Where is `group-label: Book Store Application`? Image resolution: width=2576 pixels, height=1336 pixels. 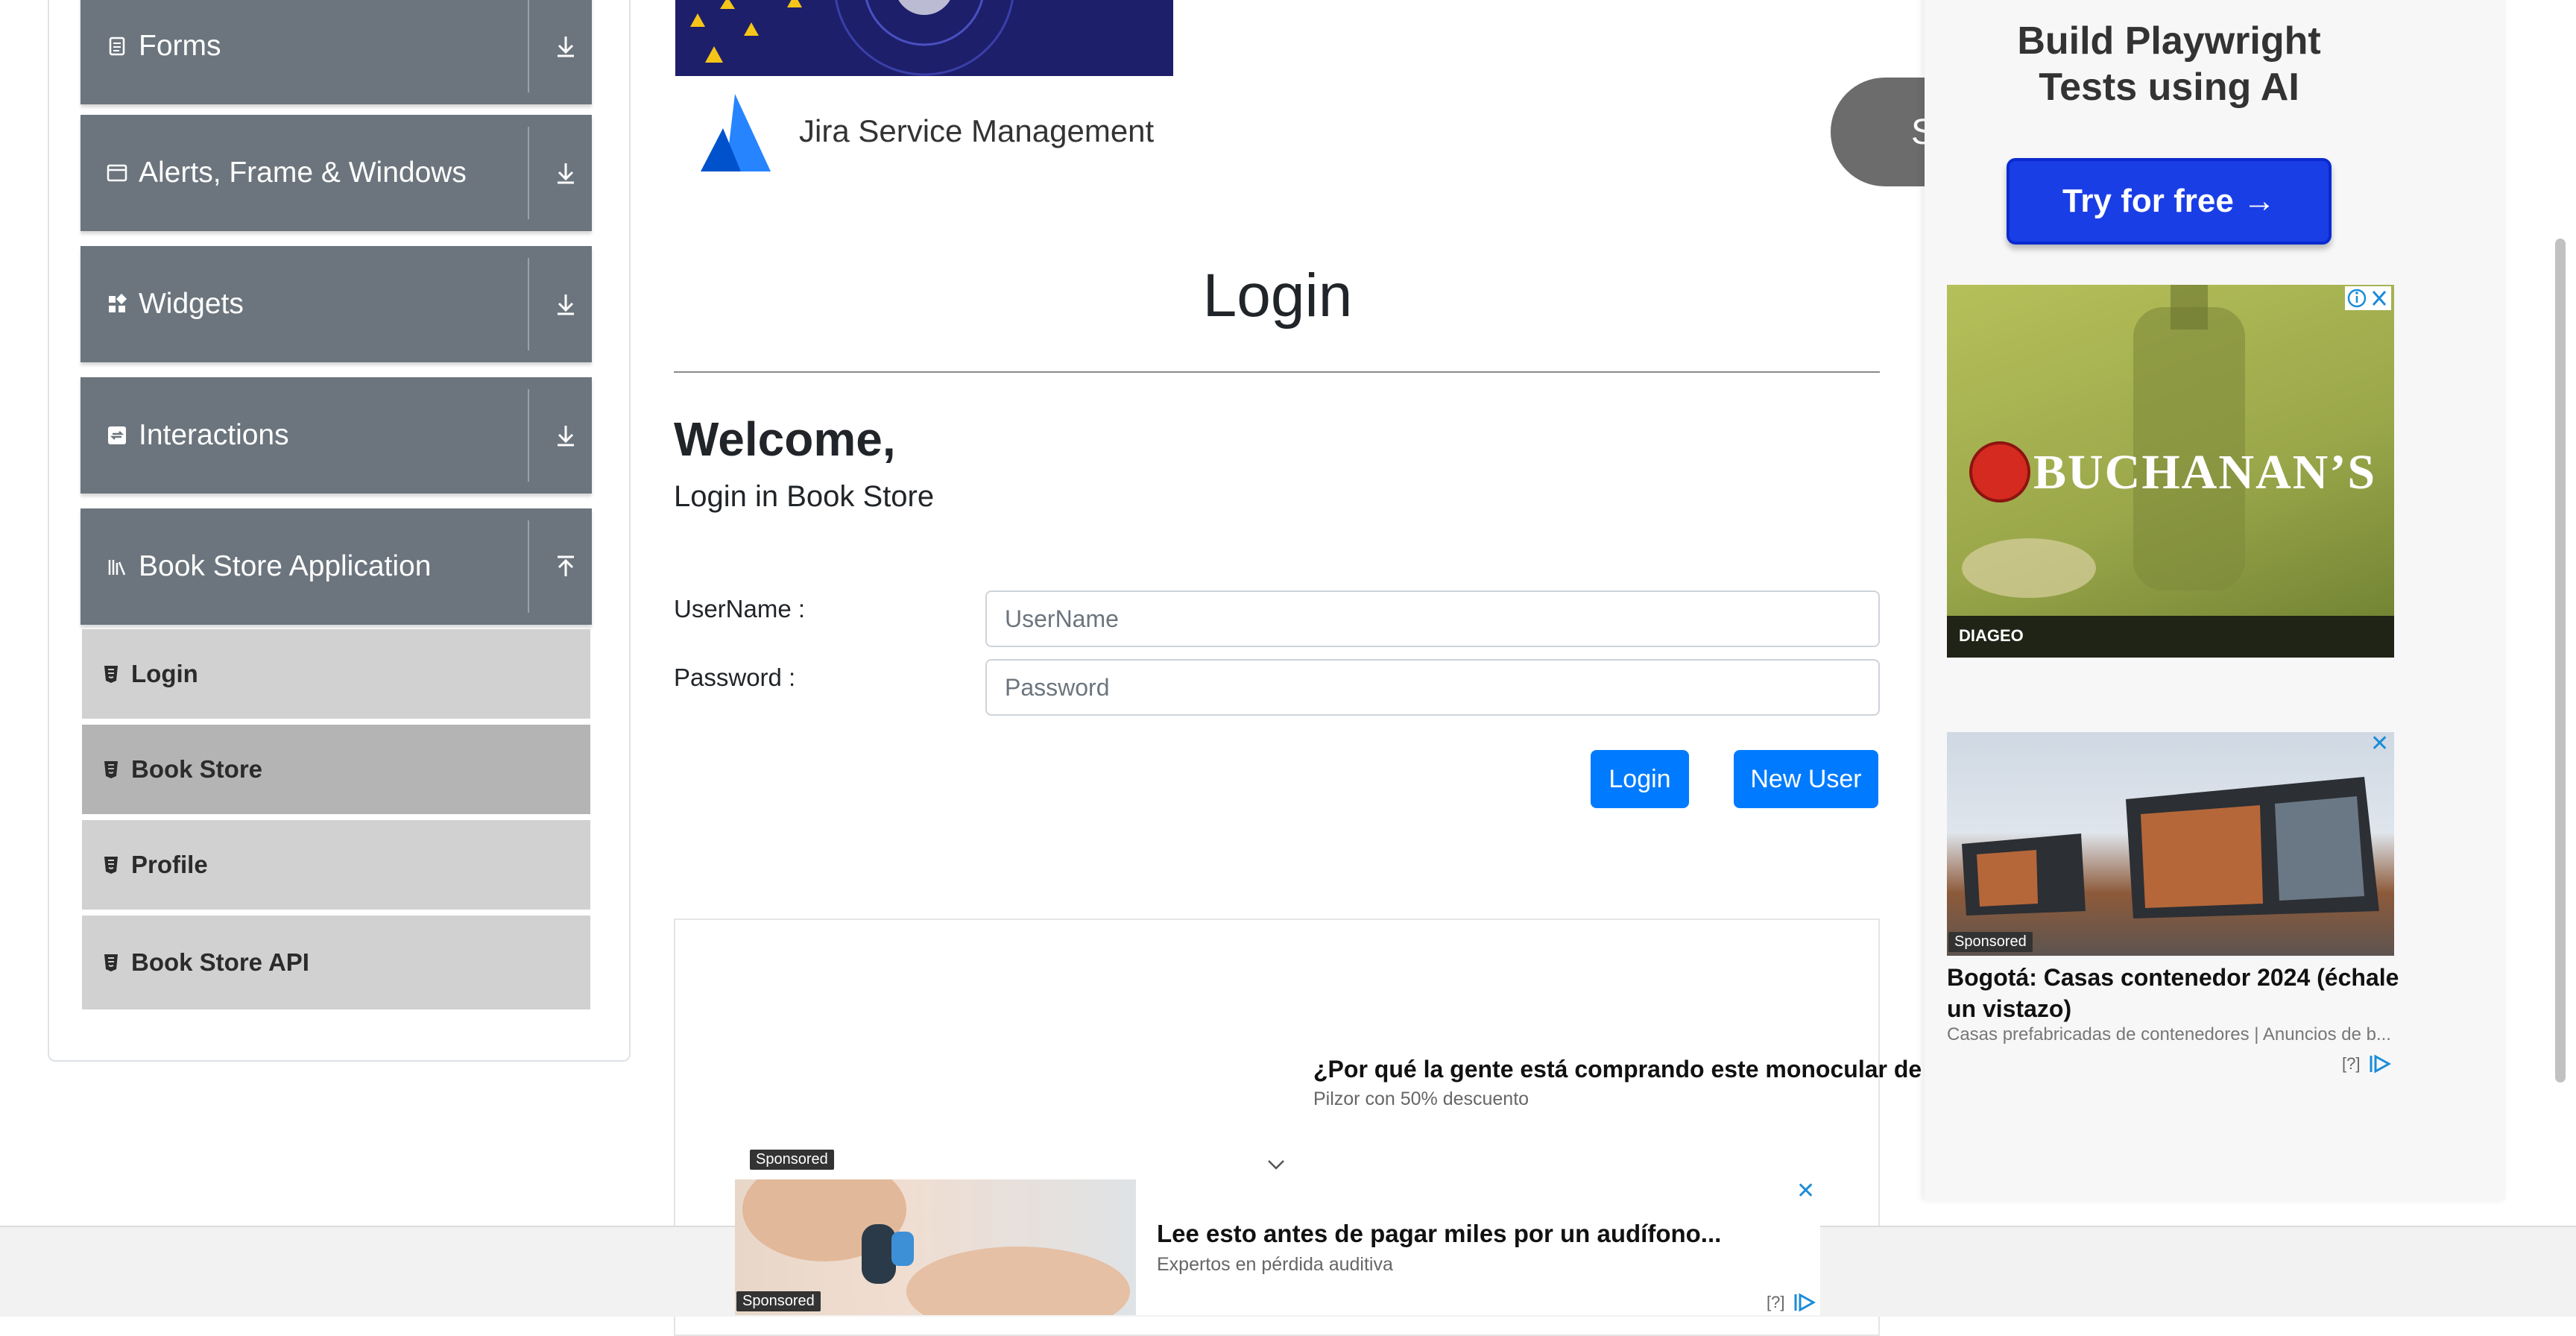
group-label: Book Store Application is located at coordinates (285, 566).